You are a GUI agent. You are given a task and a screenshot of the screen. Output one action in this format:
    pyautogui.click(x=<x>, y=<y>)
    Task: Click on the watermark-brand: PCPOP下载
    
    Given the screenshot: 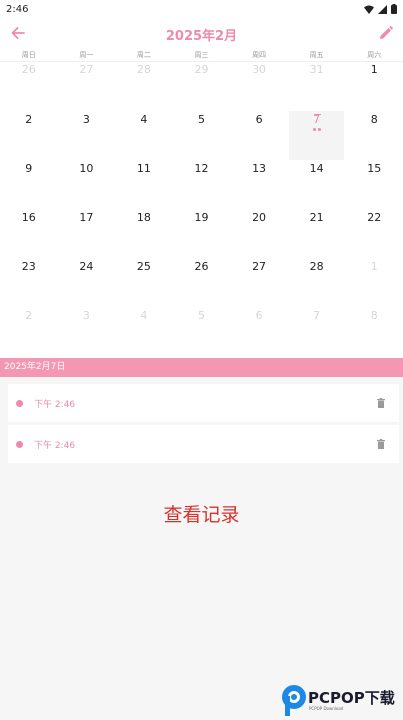 What is the action you would take?
    pyautogui.click(x=351, y=698)
    